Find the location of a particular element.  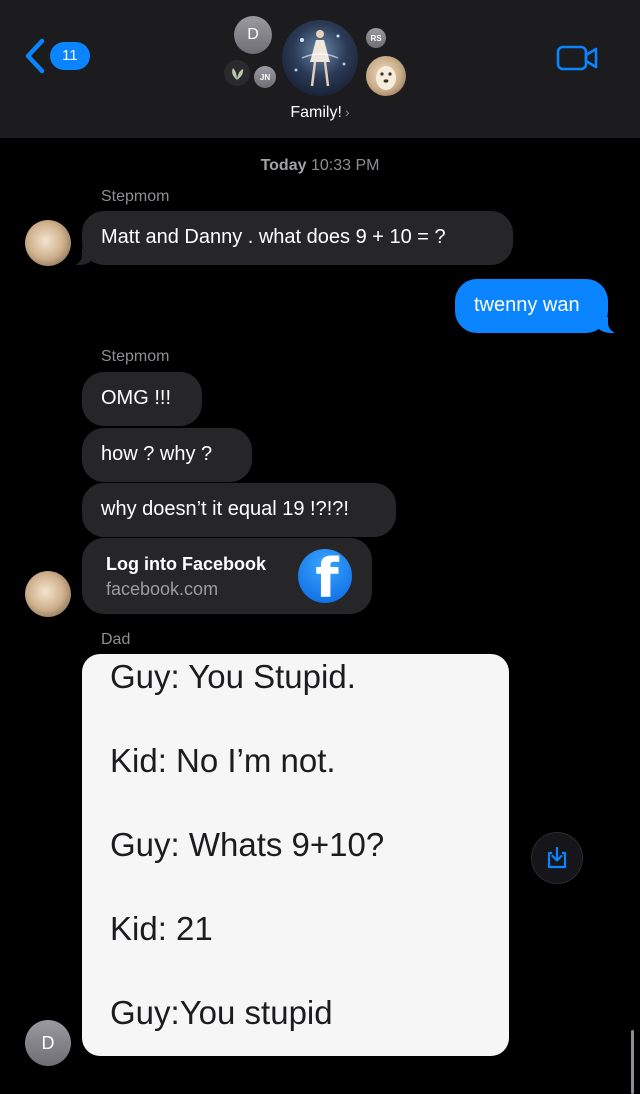

message-timestamp: Today 10:33 PM is located at coordinates (320, 165).